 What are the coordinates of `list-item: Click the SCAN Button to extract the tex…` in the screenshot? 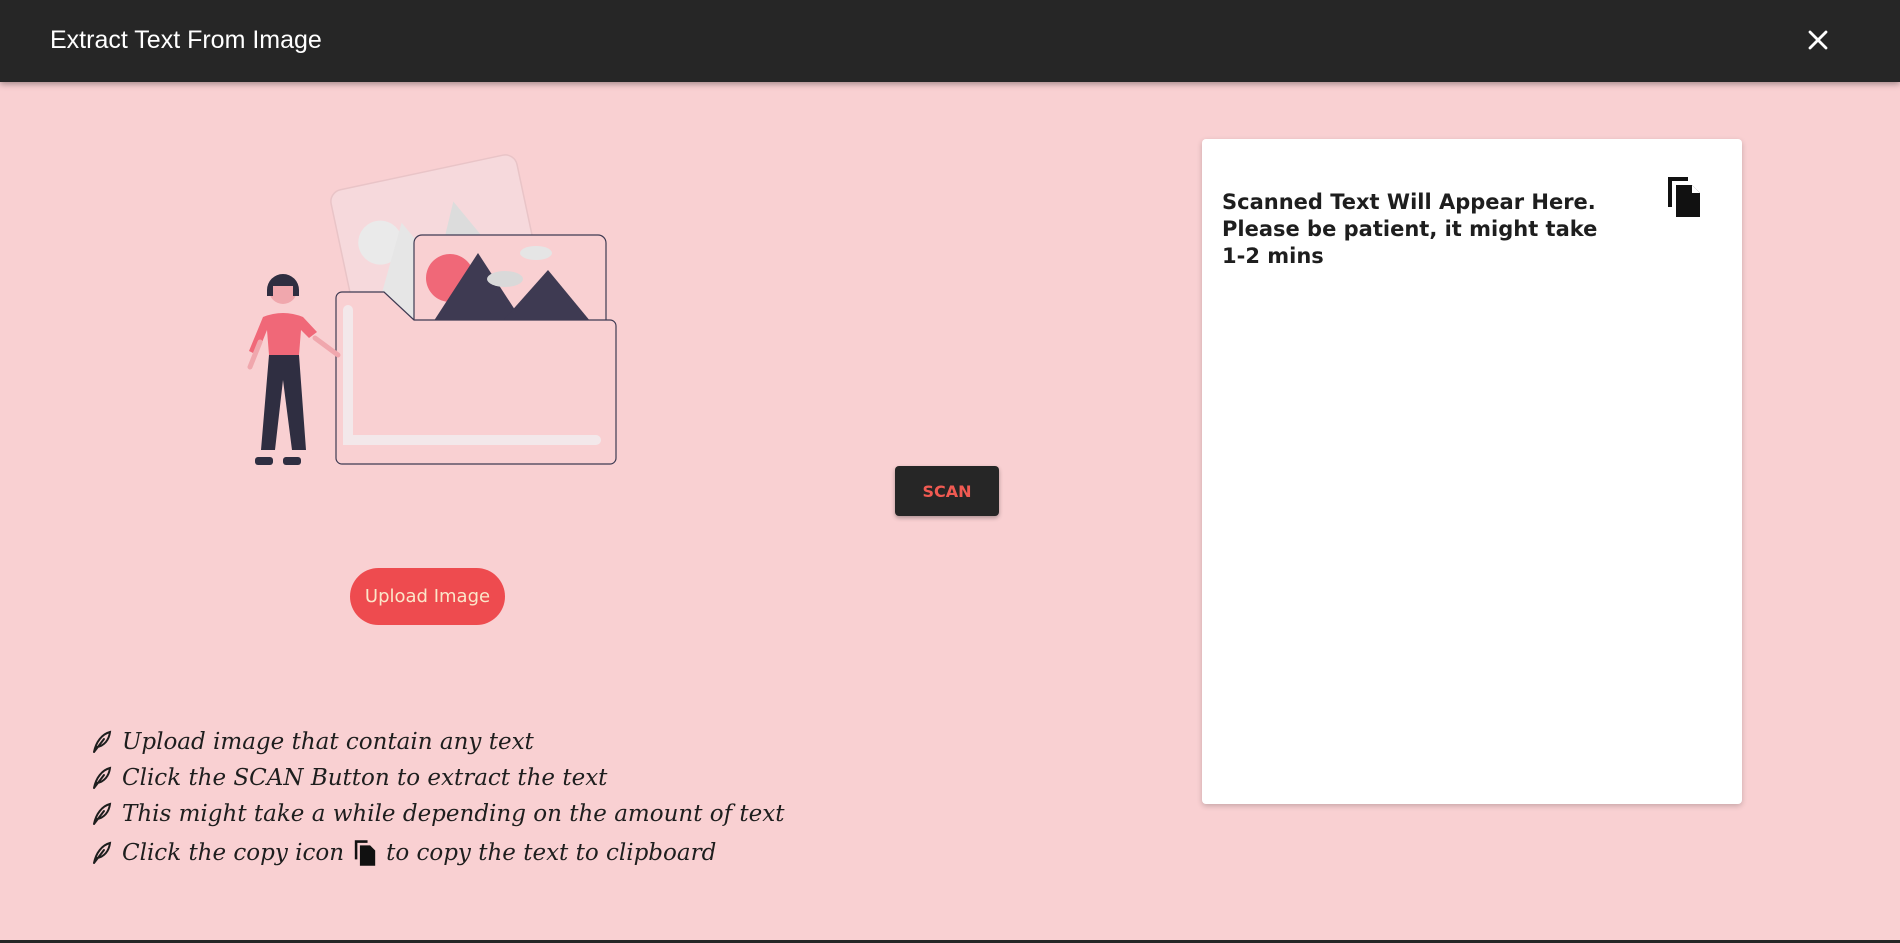 It's located at (490, 778).